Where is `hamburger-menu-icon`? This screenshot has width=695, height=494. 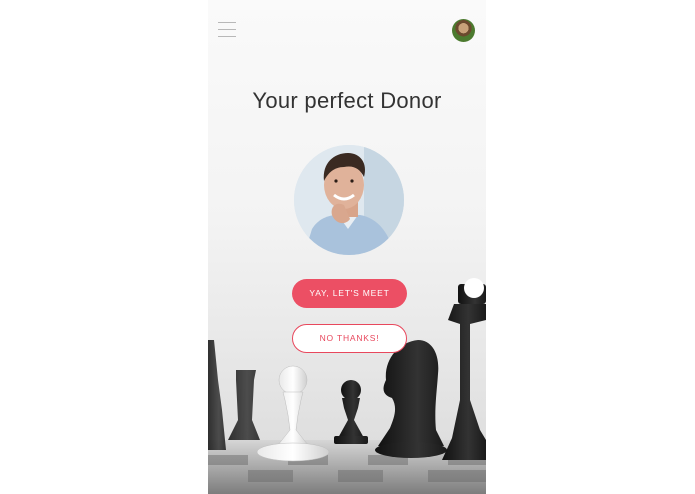 hamburger-menu-icon is located at coordinates (227, 30).